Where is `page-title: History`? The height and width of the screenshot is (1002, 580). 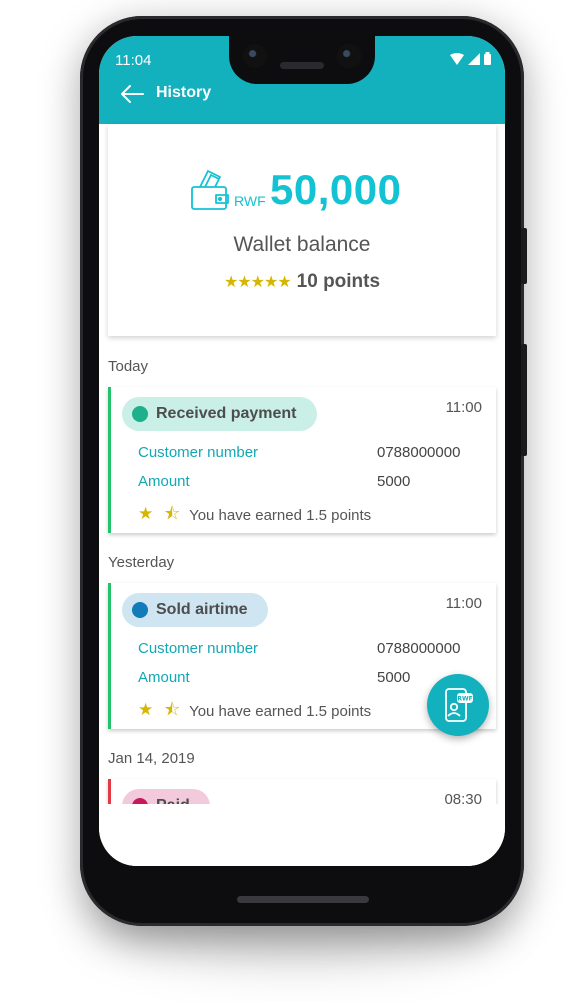 page-title: History is located at coordinates (184, 92).